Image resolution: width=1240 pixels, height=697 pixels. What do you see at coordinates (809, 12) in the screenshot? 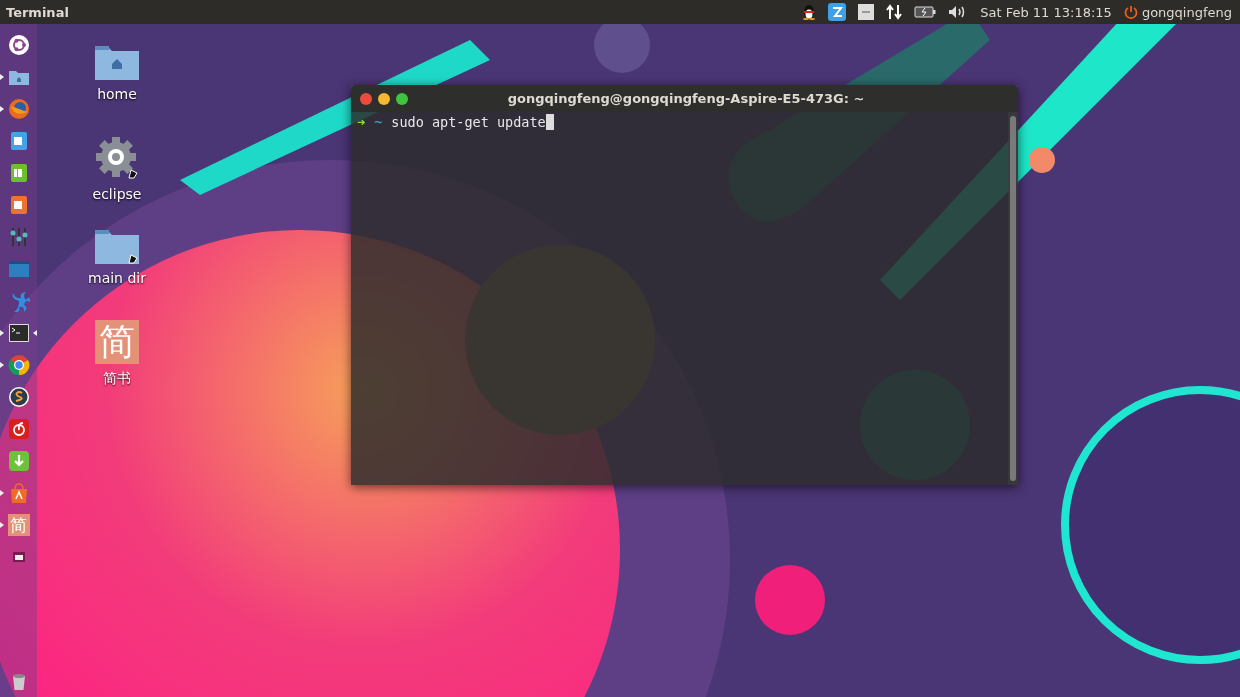
I see `penguin-icon` at bounding box center [809, 12].